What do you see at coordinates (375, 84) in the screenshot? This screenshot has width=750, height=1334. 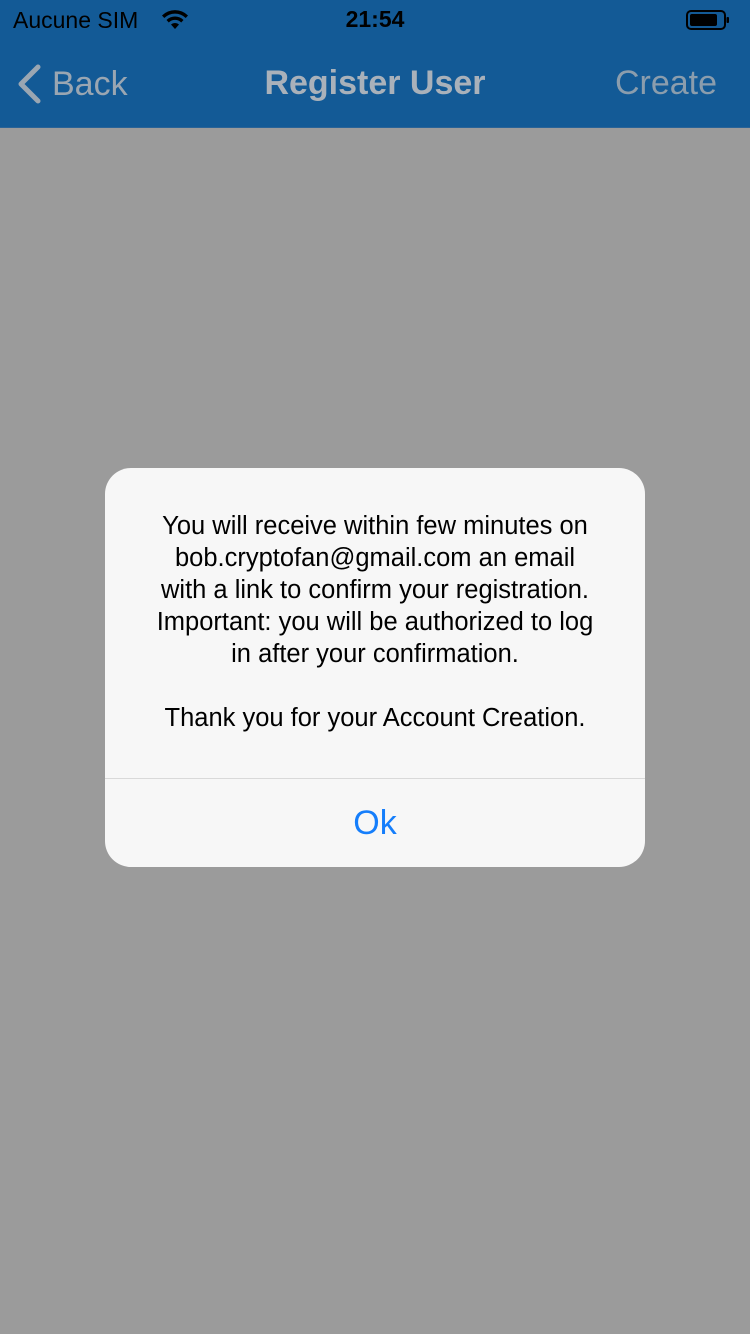 I see `navigation-bar: Back Register User Create` at bounding box center [375, 84].